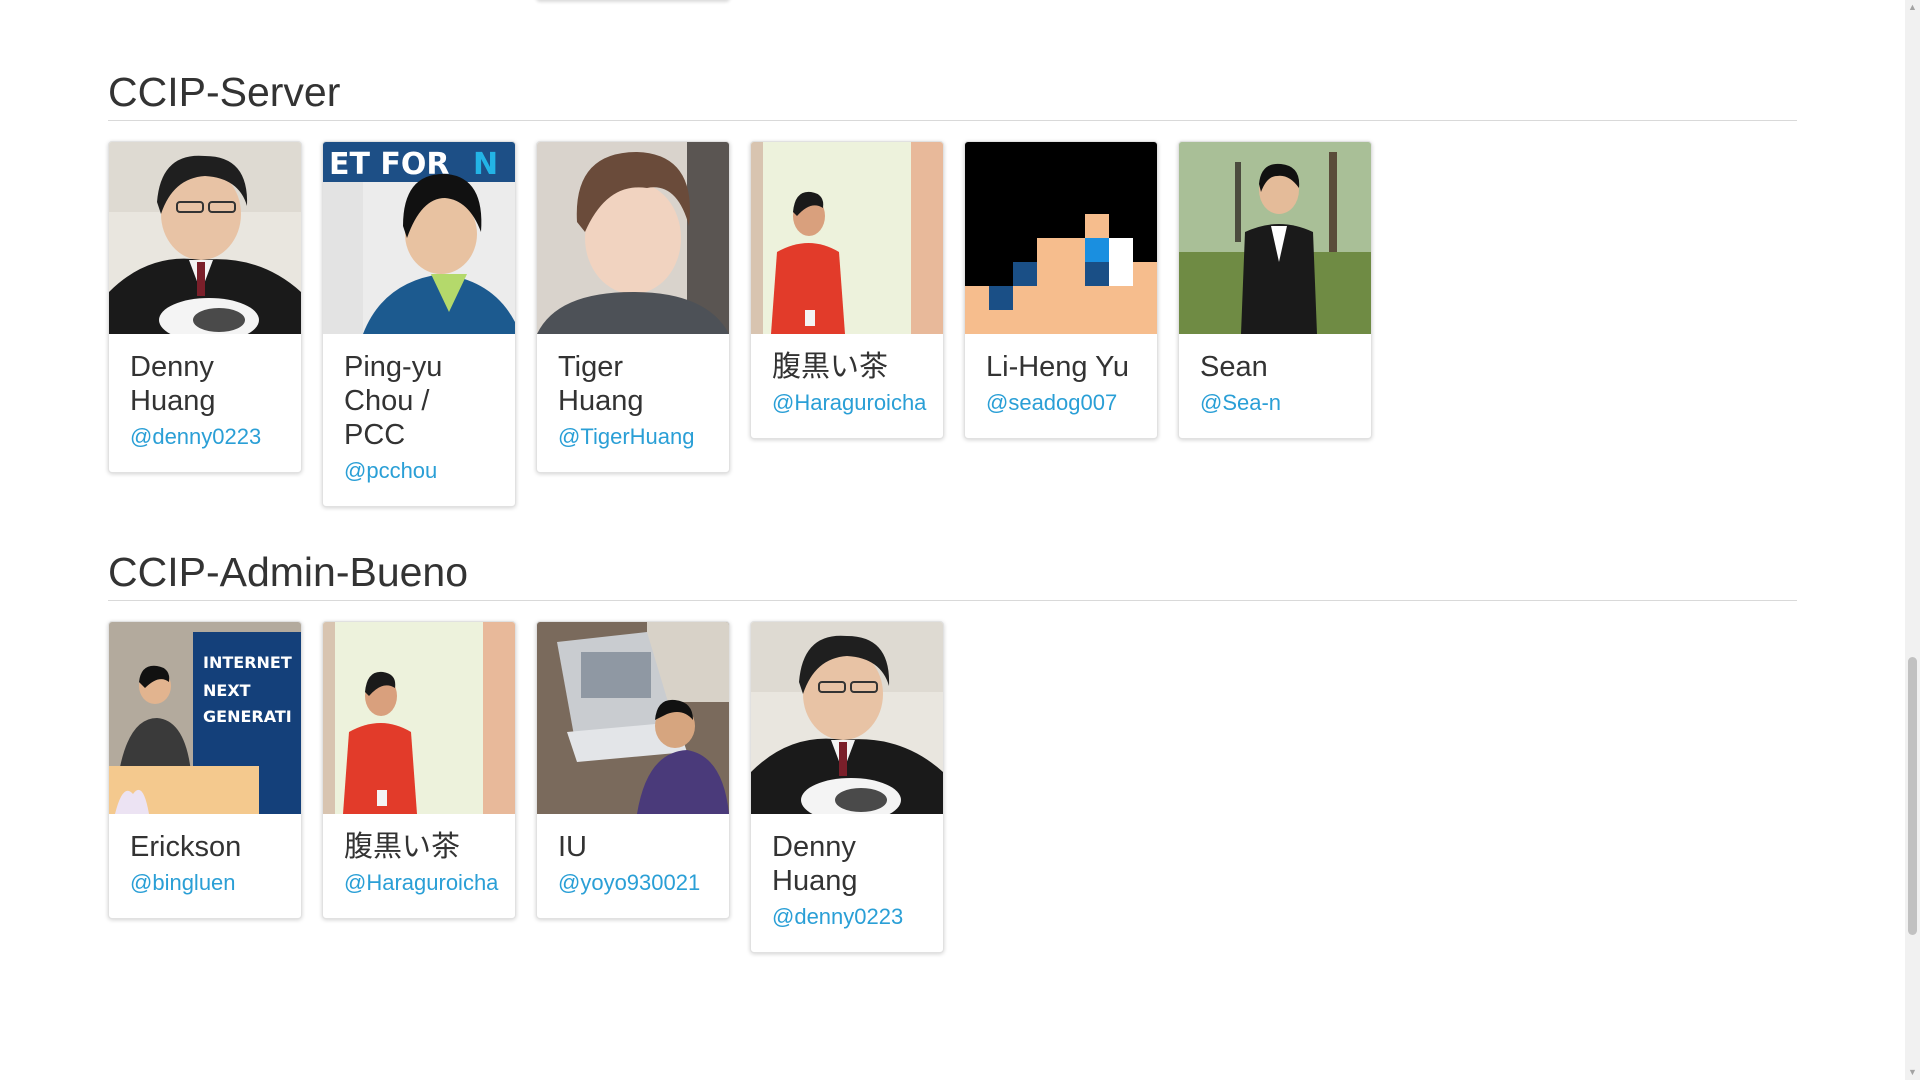 This screenshot has width=1920, height=1080. I want to click on svg-text: NEXT, so click(227, 690).